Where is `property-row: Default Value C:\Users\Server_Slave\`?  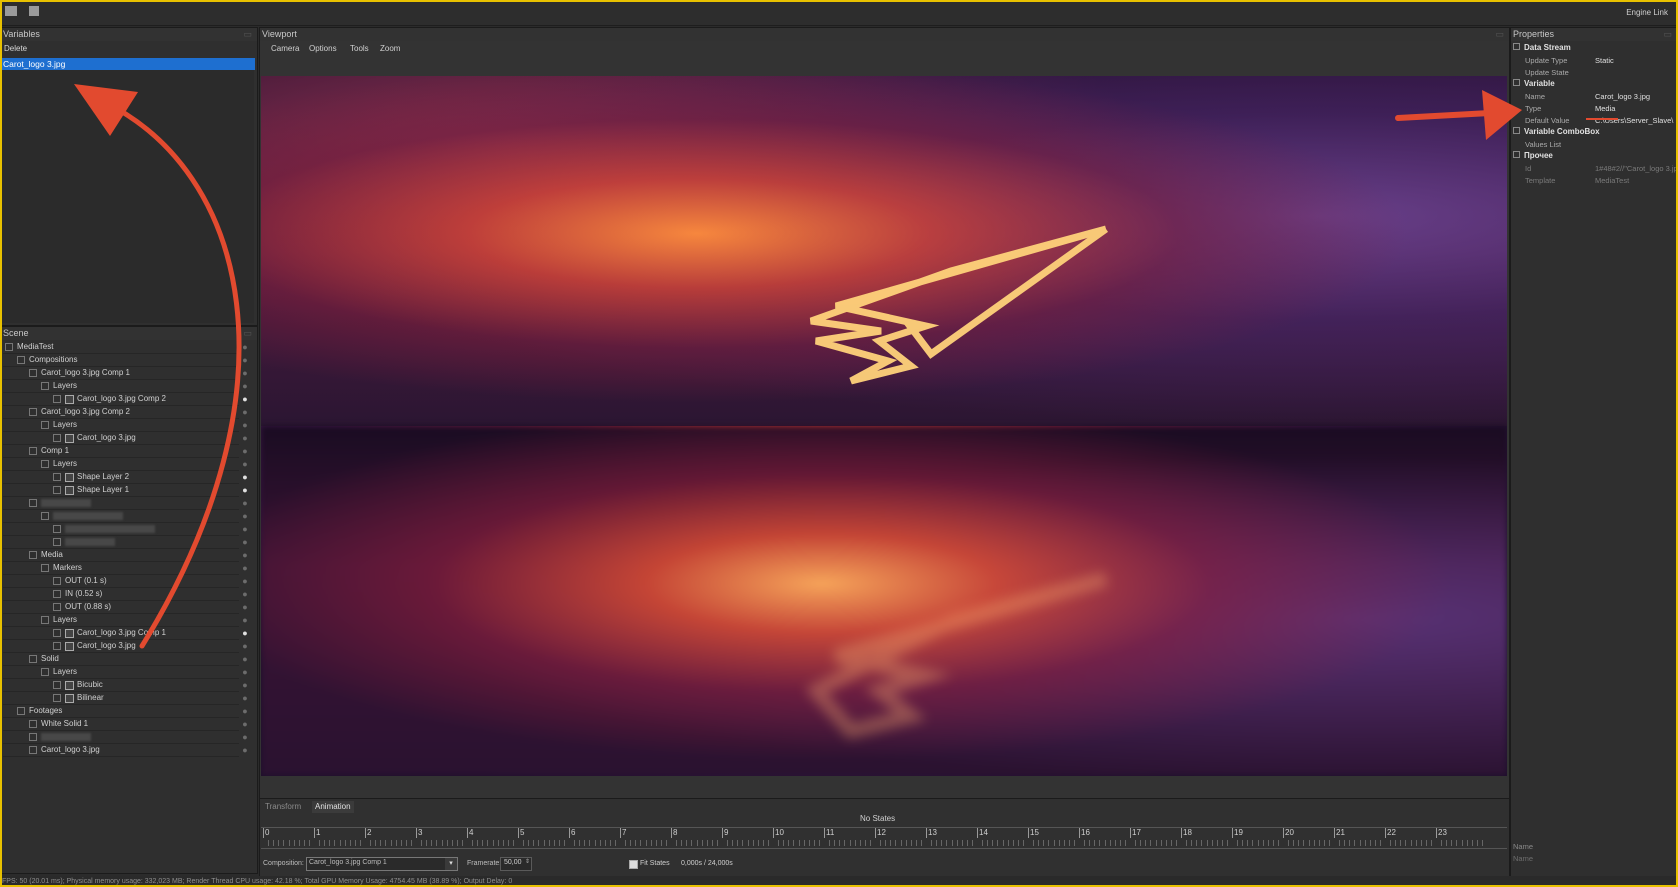
property-row: Default Value C:\Users\Server_Slave\ is located at coordinates (1595, 121).